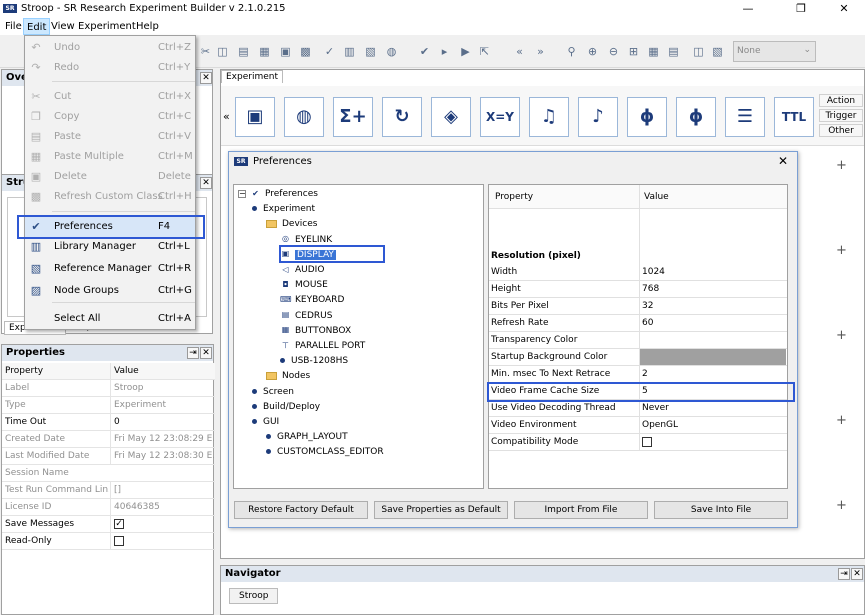  I want to click on grid-row-video-environment: Video Environment OpenGL, so click(638, 425).